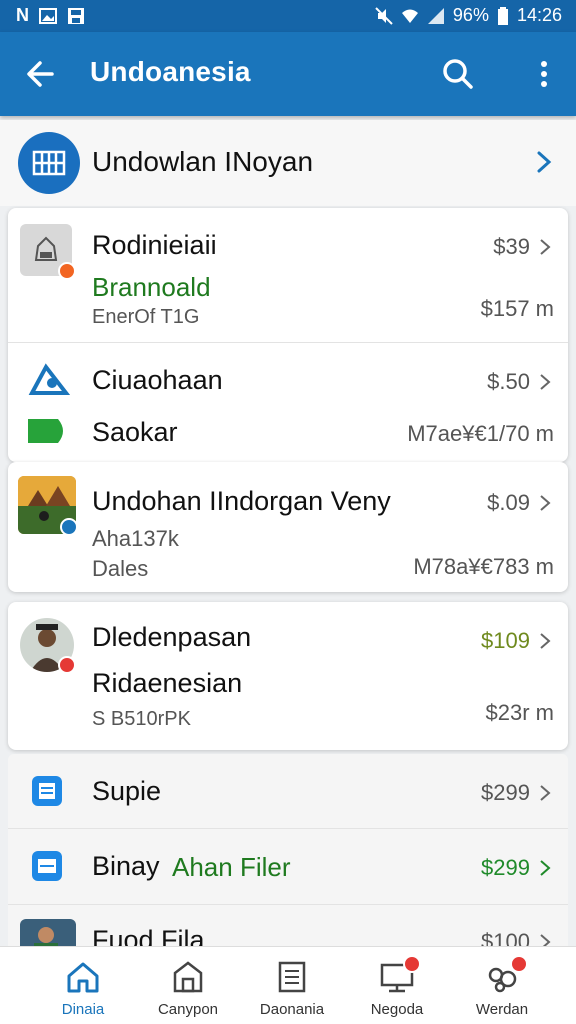 Image resolution: width=576 pixels, height=1024 pixels. Describe the element at coordinates (505, 937) in the screenshot. I see `item-price: $100` at that location.